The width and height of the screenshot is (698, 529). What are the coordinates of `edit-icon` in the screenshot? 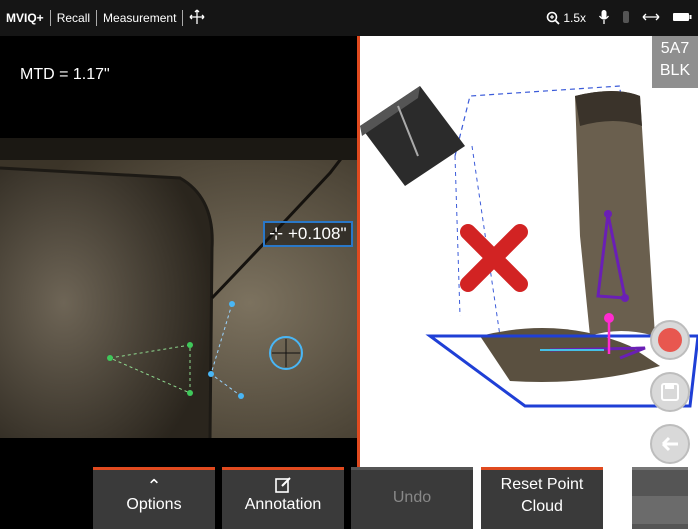 It's located at (283, 486).